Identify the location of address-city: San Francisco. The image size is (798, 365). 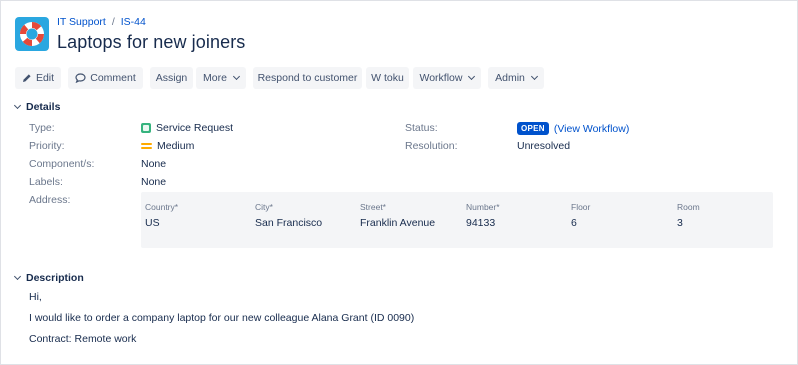
(289, 223).